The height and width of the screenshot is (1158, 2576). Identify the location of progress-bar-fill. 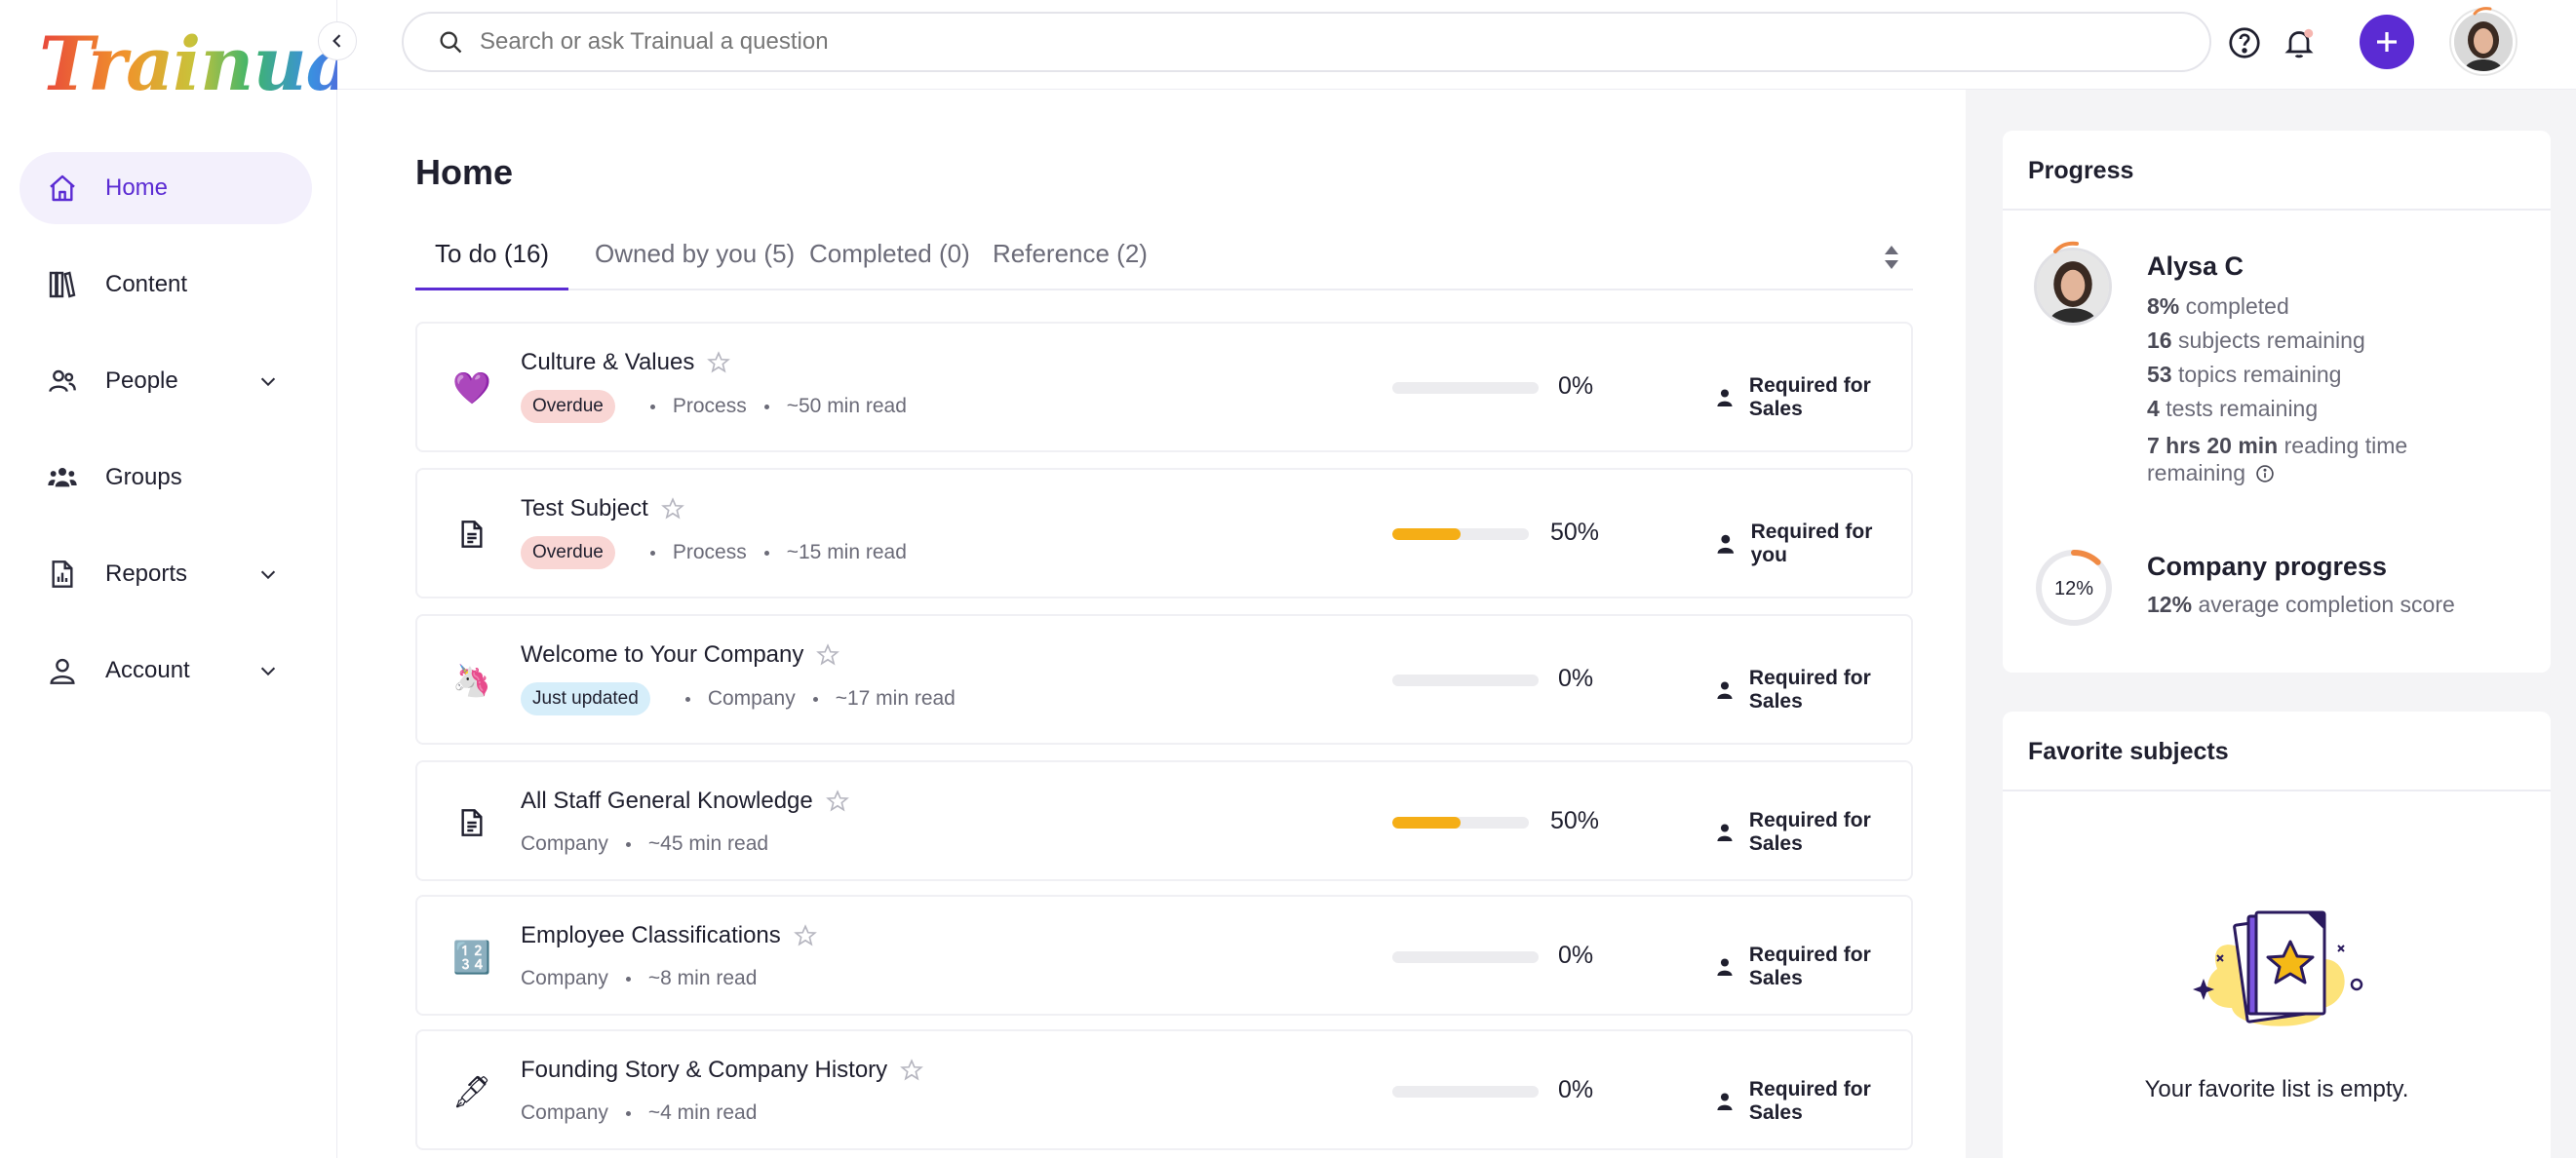
(1426, 823).